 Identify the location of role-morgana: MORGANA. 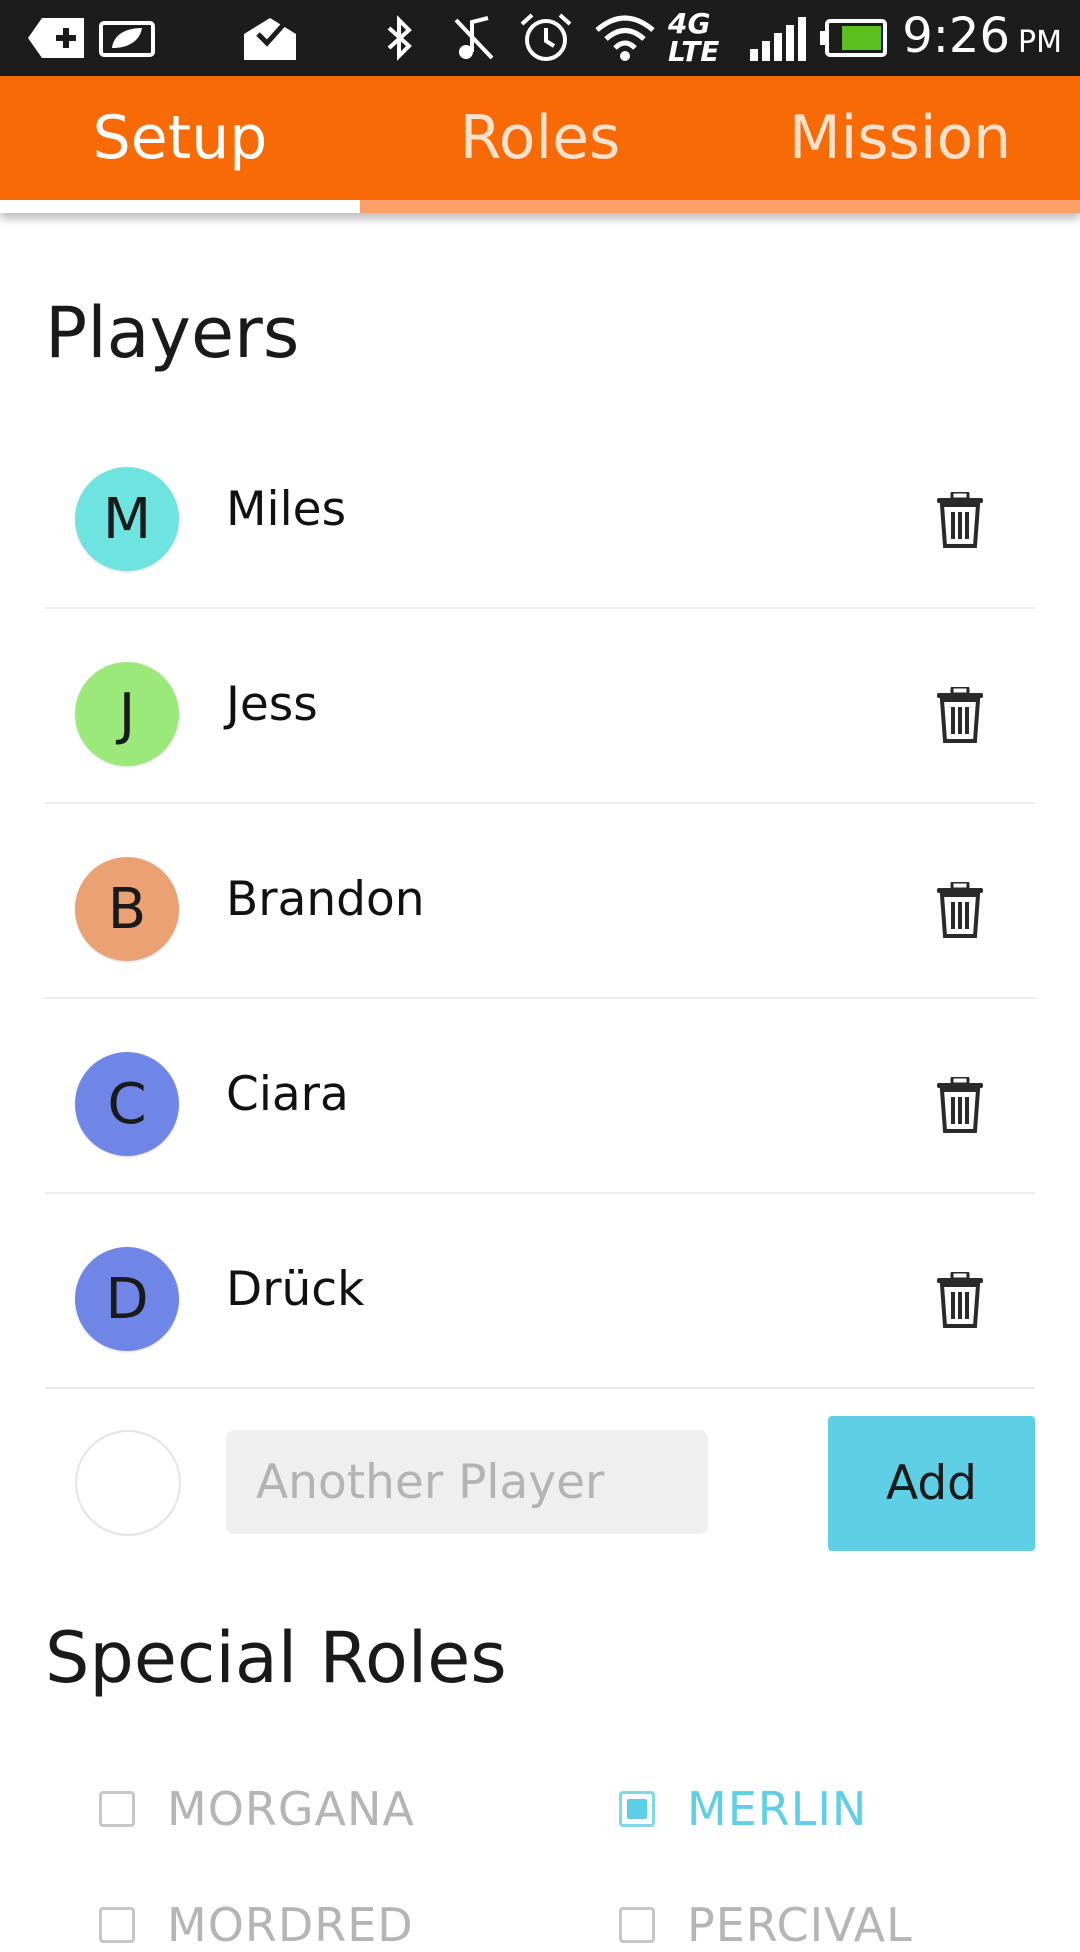
(257, 1809).